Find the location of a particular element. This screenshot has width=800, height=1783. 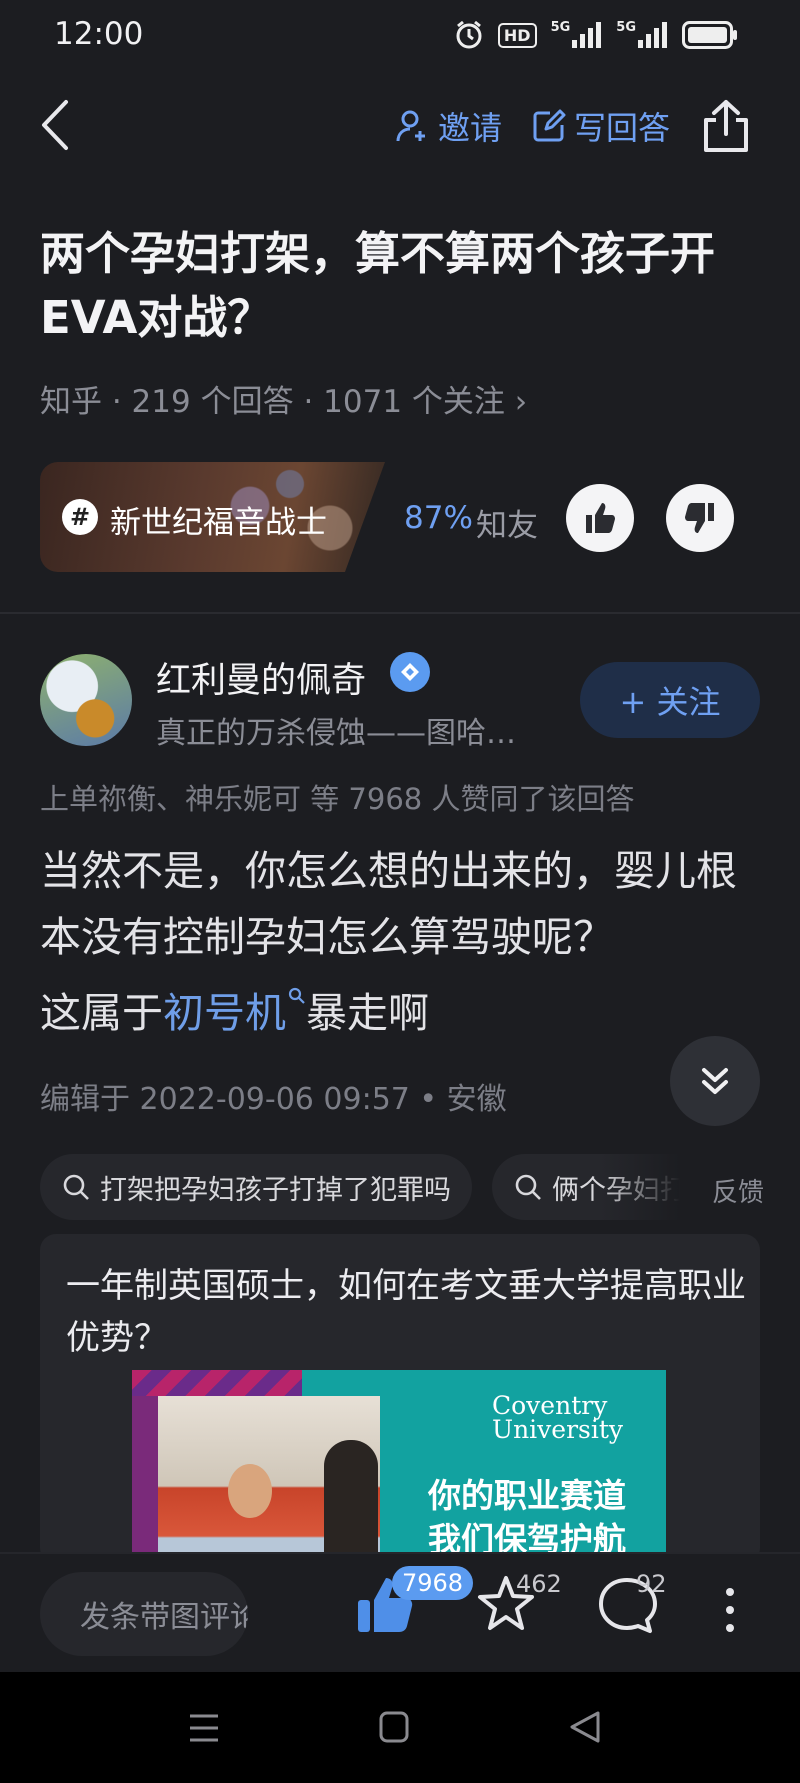

question-meta: 知乎 · 219 个回答 · 1071 个关注 › is located at coordinates (283, 398).